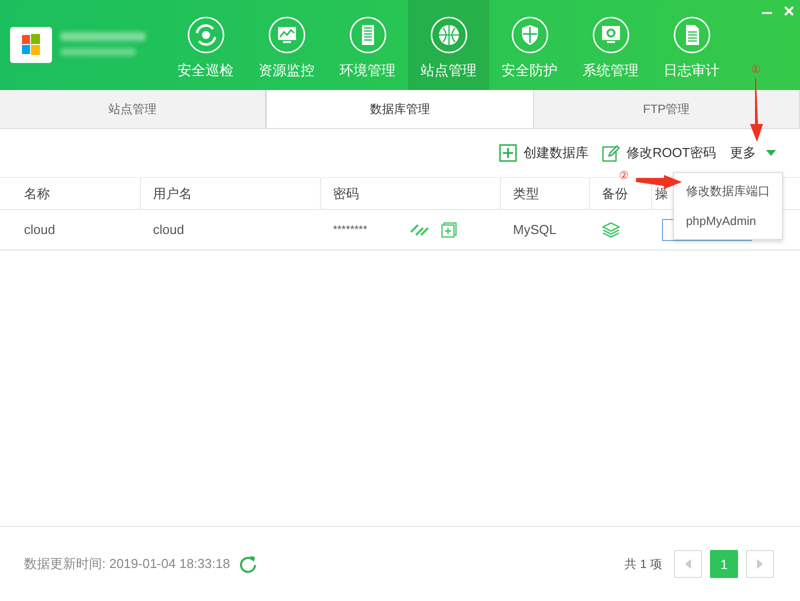 The width and height of the screenshot is (800, 601). I want to click on column-header: 用户名, so click(172, 193).